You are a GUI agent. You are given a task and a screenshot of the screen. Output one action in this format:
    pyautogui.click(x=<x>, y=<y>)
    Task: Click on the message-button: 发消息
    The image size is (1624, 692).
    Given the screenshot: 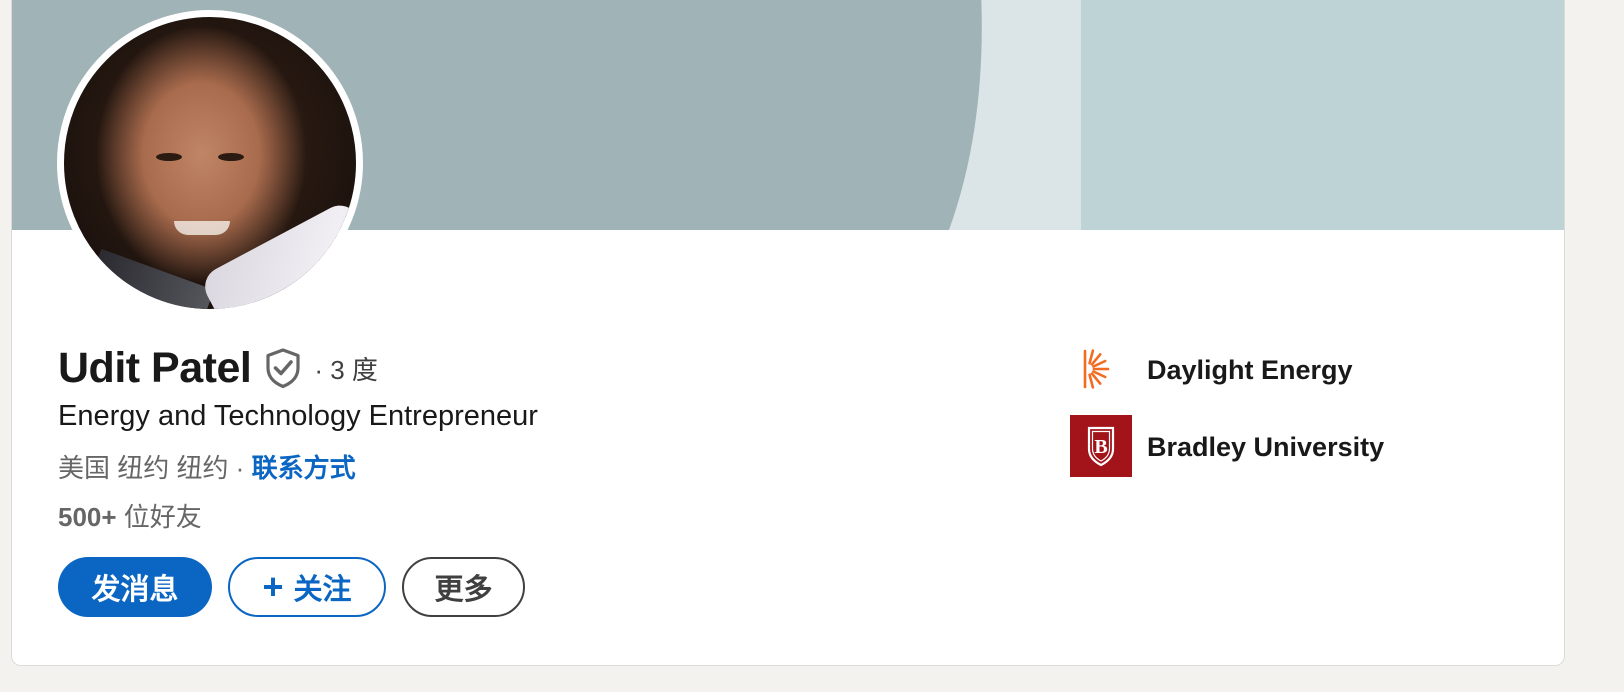 What is the action you would take?
    pyautogui.click(x=135, y=587)
    